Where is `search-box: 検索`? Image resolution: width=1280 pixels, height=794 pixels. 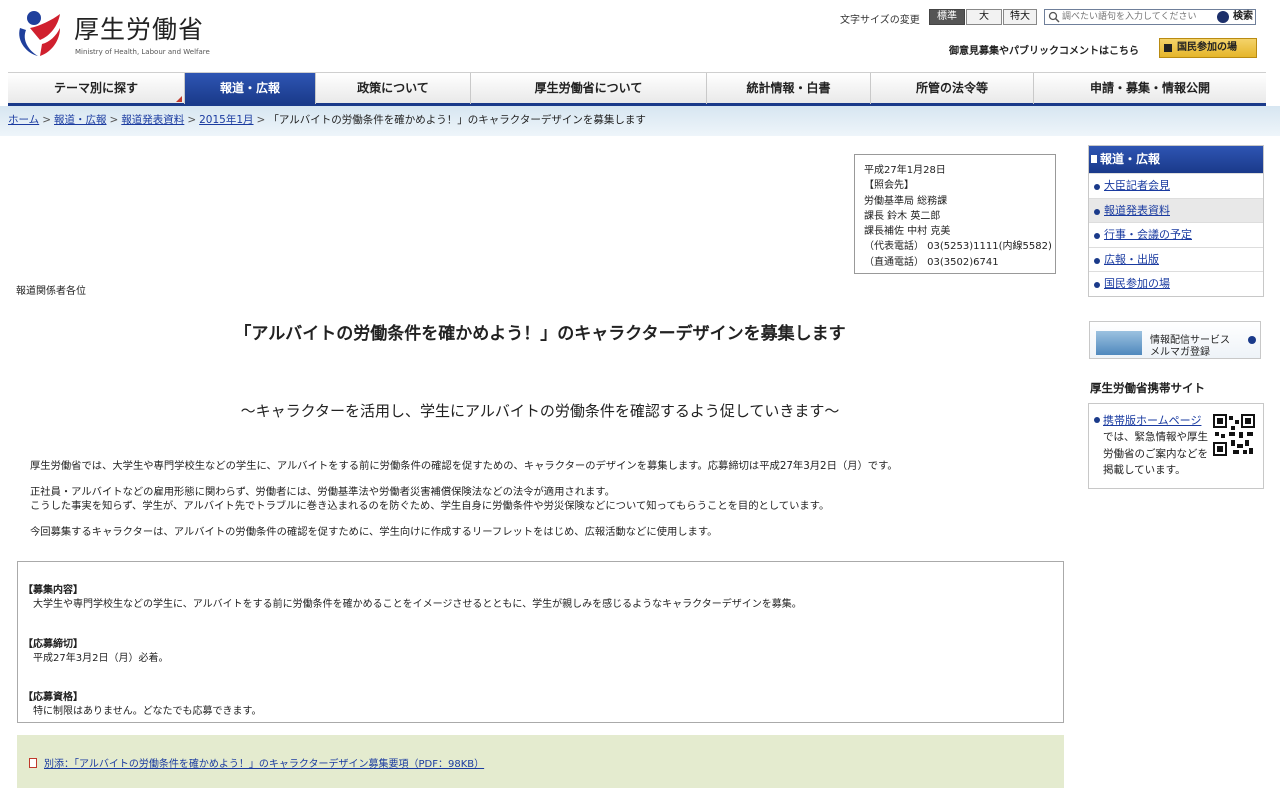 search-box: 検索 is located at coordinates (1150, 17).